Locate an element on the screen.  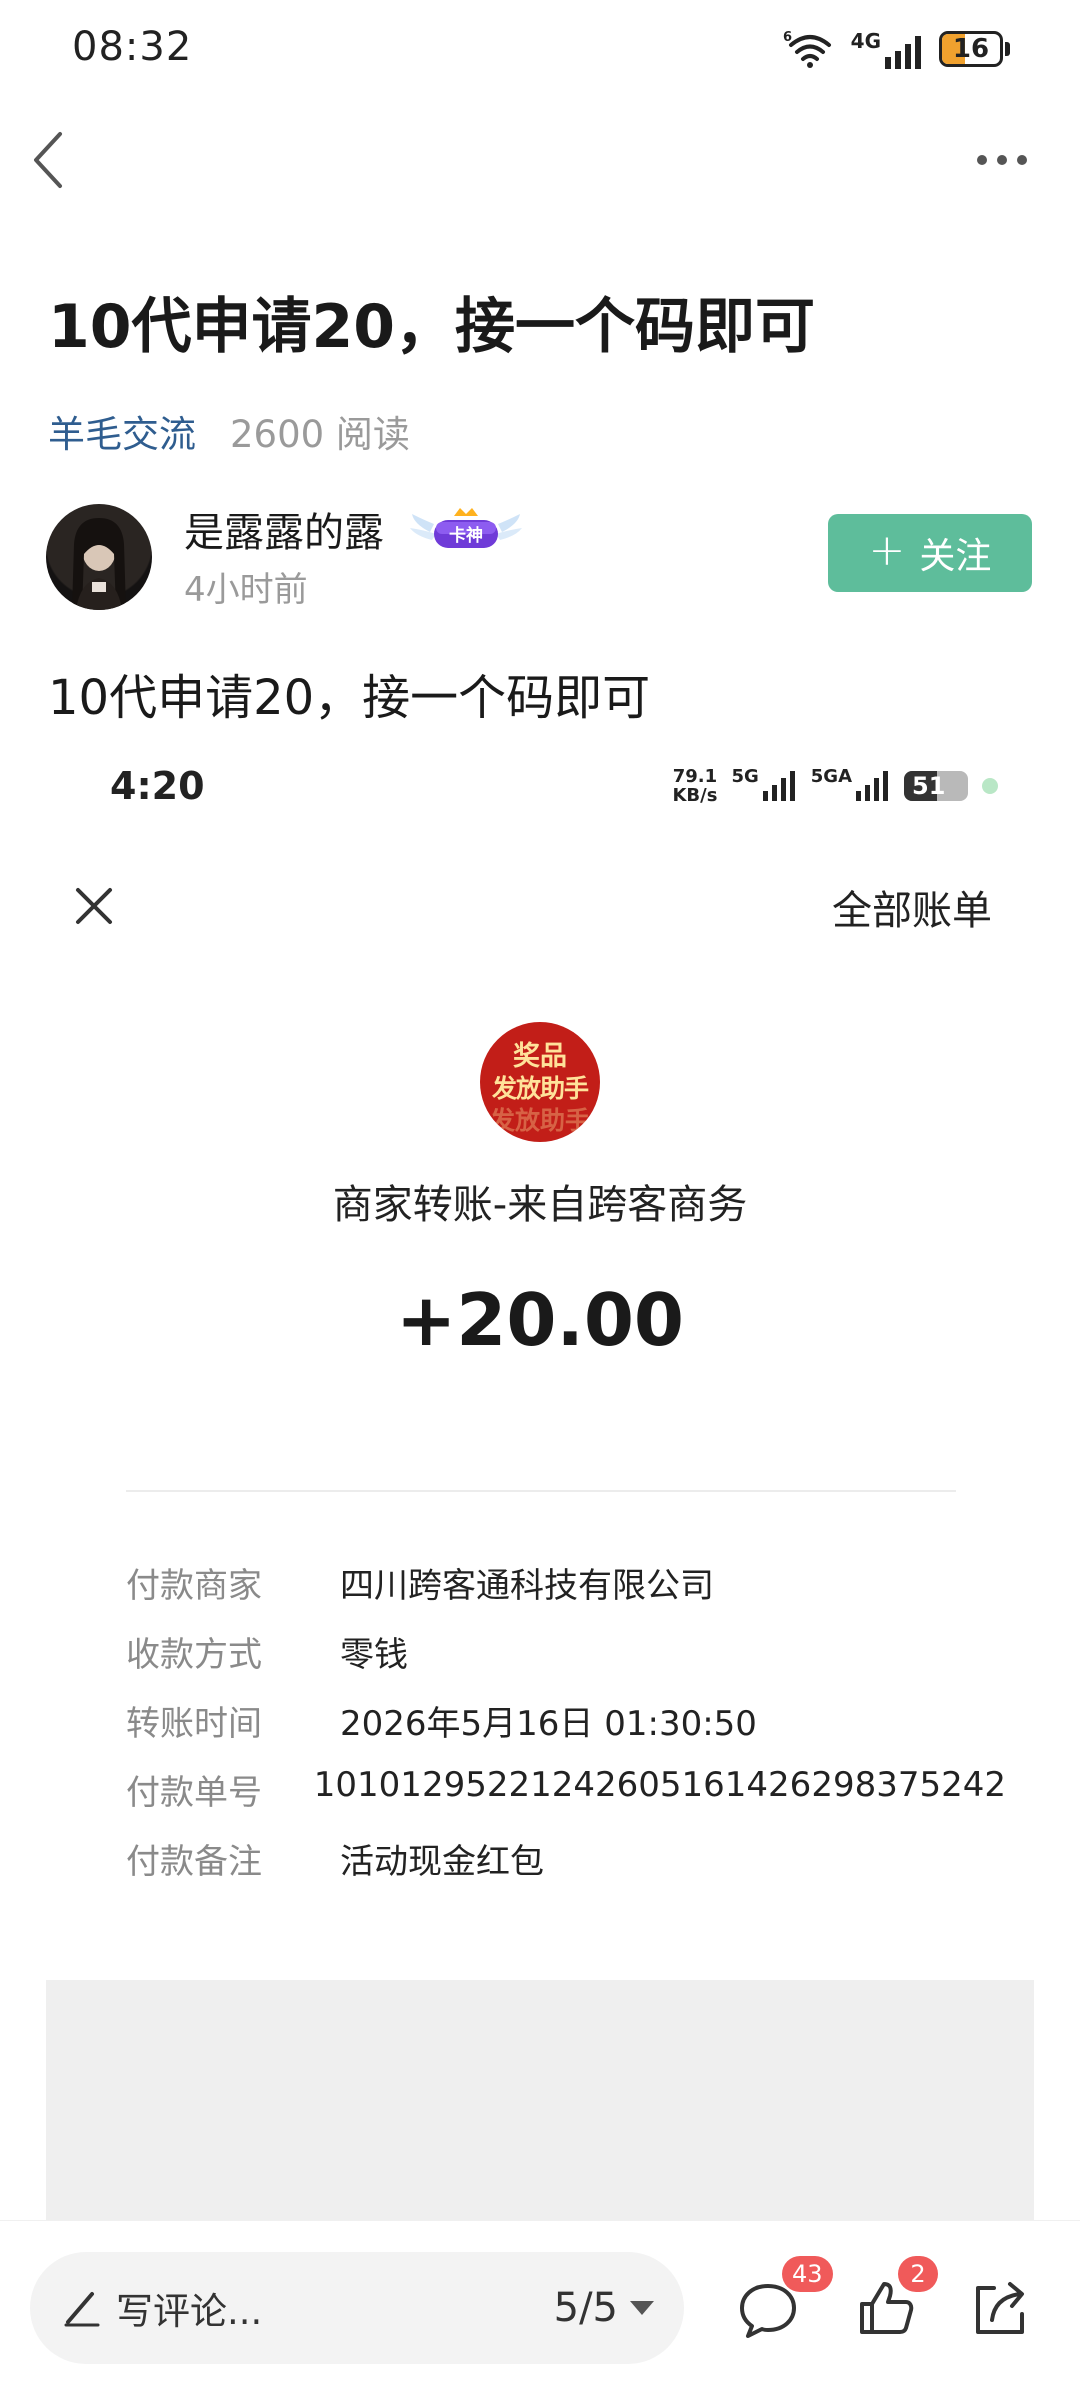
status-time: 08:32 is located at coordinates (132, 47).